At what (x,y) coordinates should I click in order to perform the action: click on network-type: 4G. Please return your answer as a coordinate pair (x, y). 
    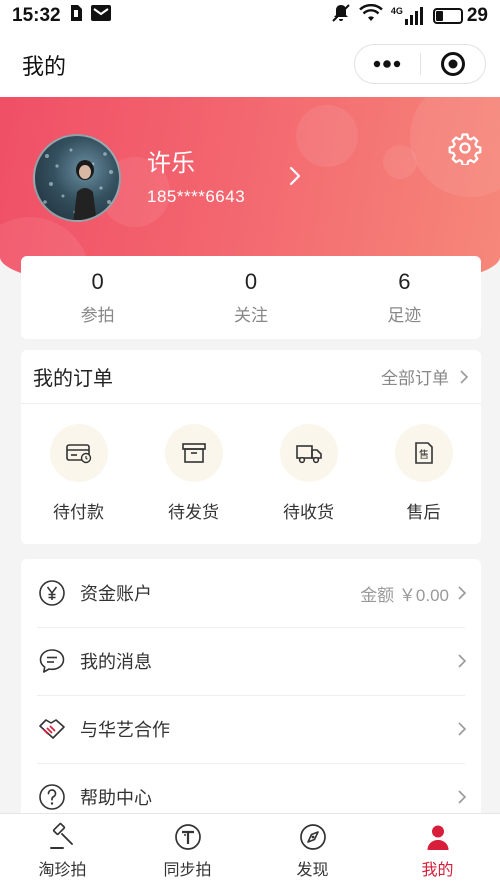
    Looking at the image, I should click on (396, 11).